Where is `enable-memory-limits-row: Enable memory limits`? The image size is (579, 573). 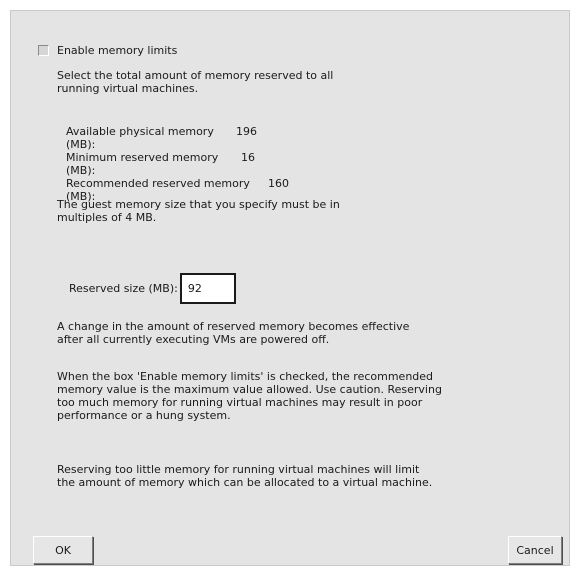 enable-memory-limits-row: Enable memory limits is located at coordinates (107, 50).